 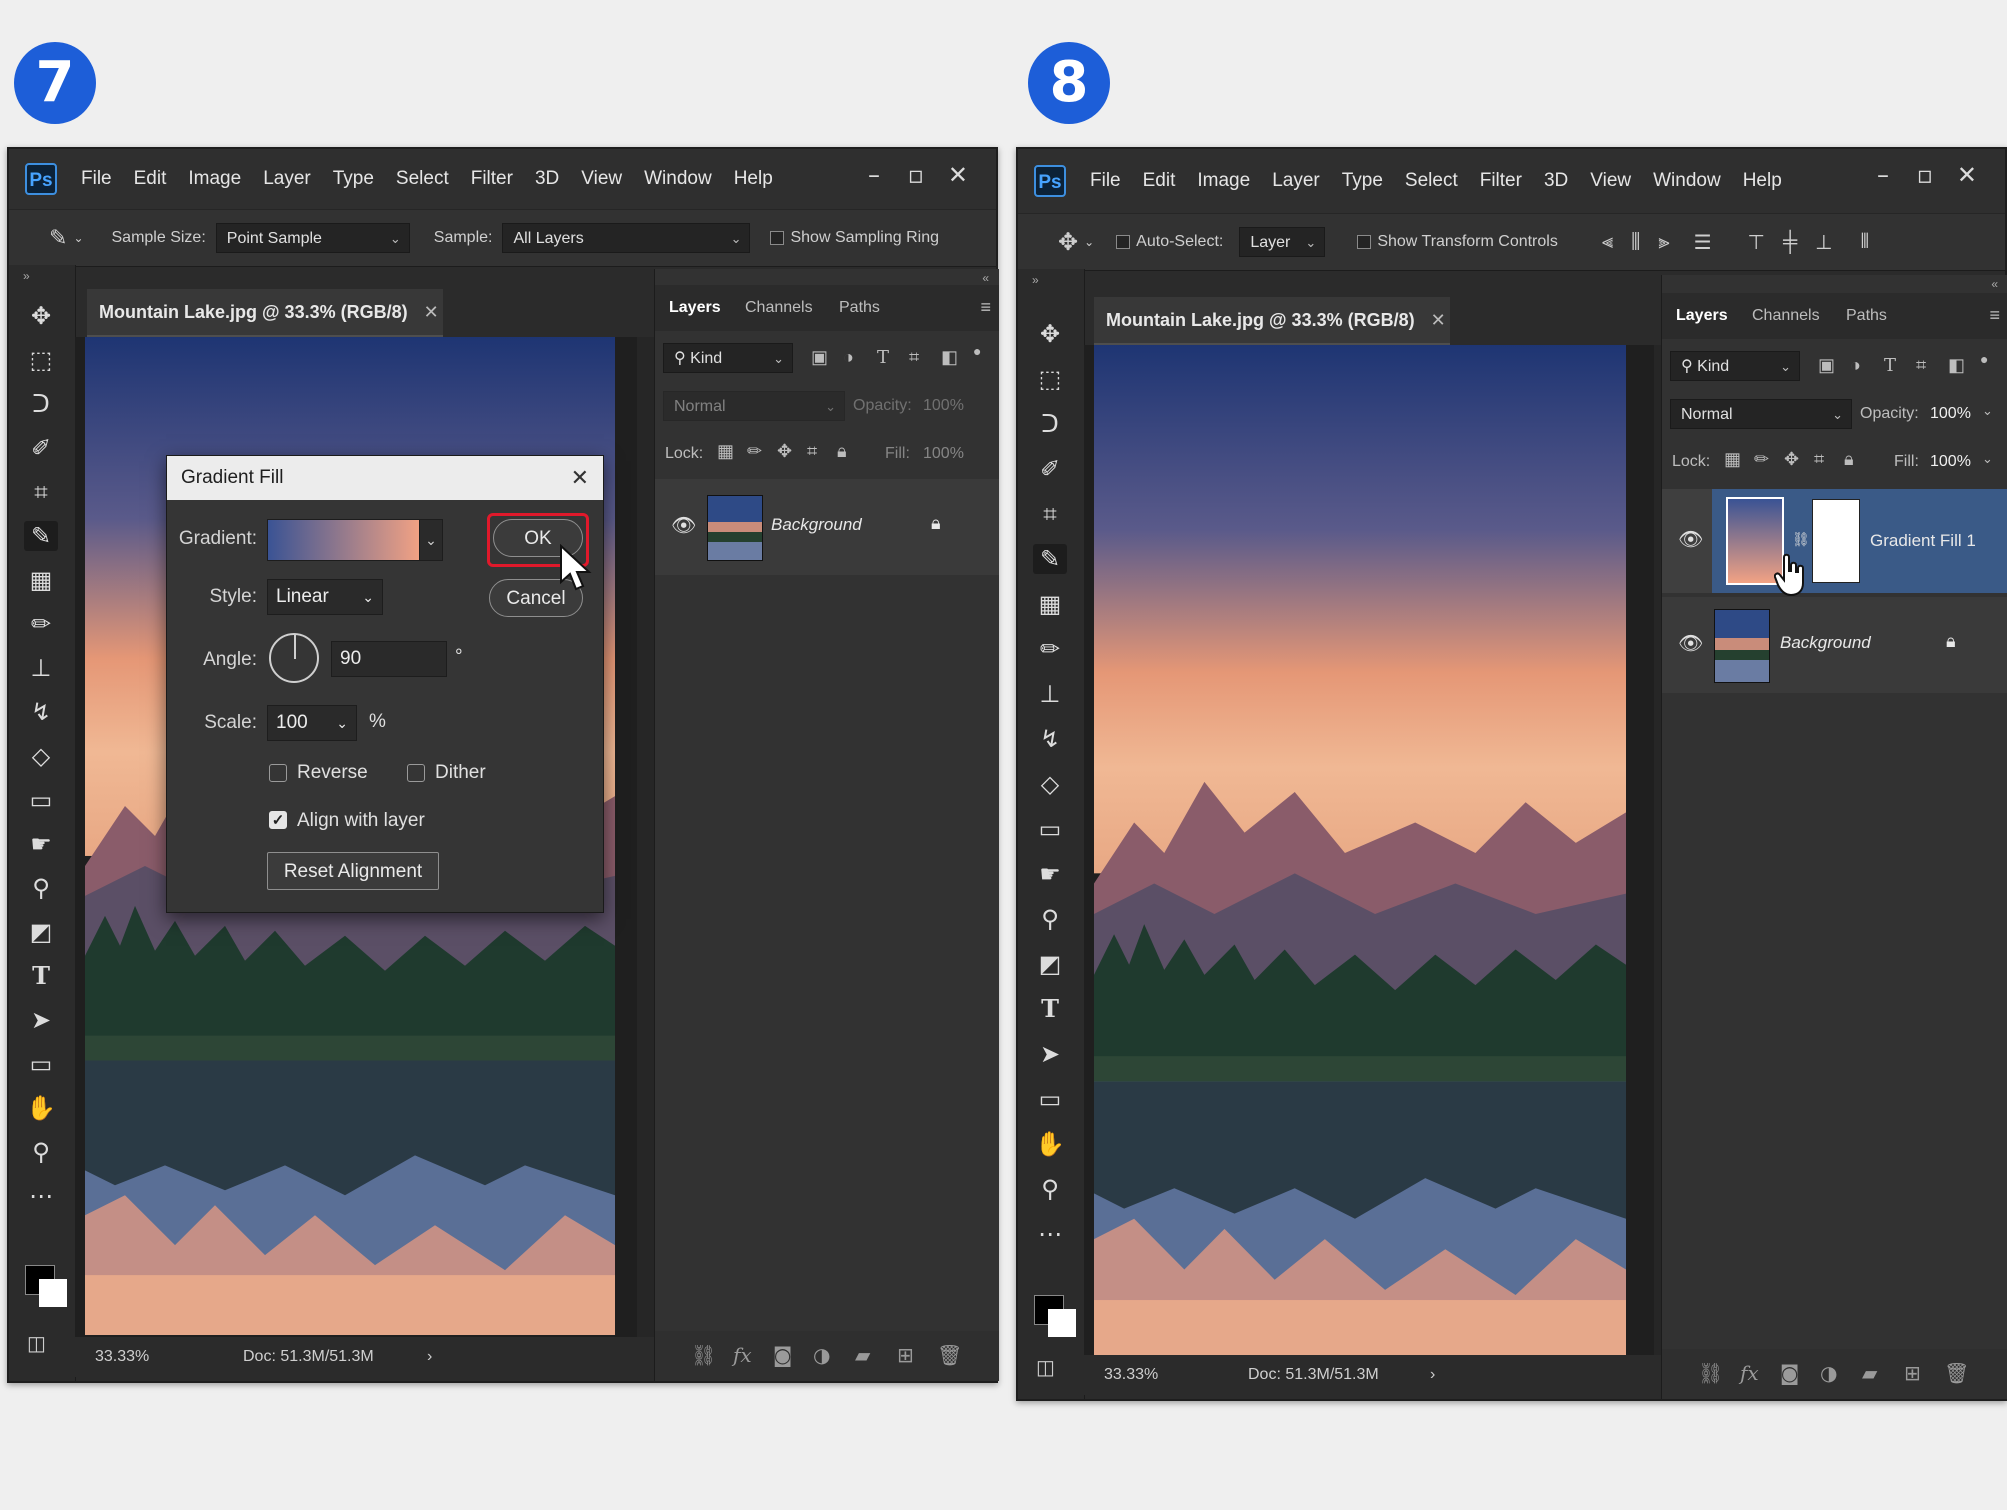 I want to click on menu-window: Window, so click(x=678, y=179).